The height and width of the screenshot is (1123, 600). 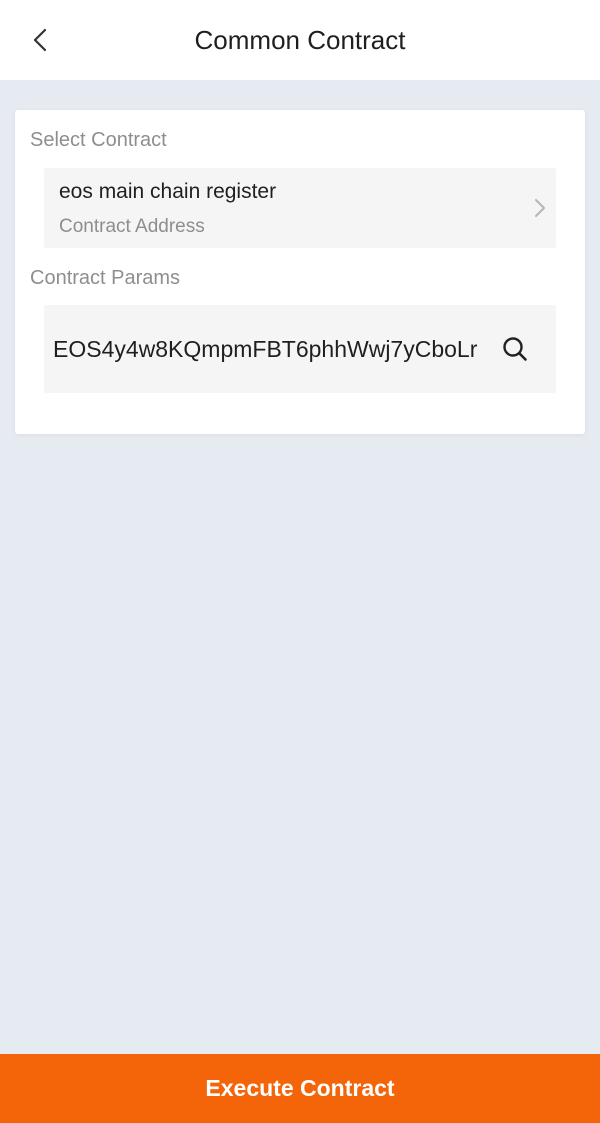 What do you see at coordinates (515, 349) in the screenshot?
I see `search-icon` at bounding box center [515, 349].